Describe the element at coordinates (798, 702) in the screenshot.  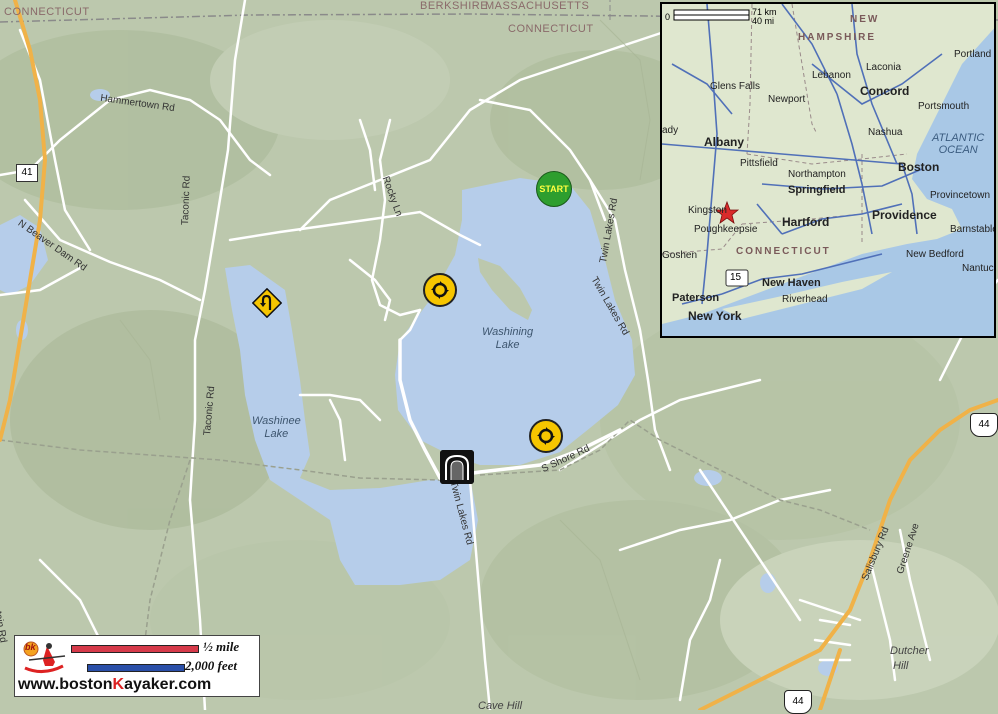
I see `us-44-shield-bottom: 44` at that location.